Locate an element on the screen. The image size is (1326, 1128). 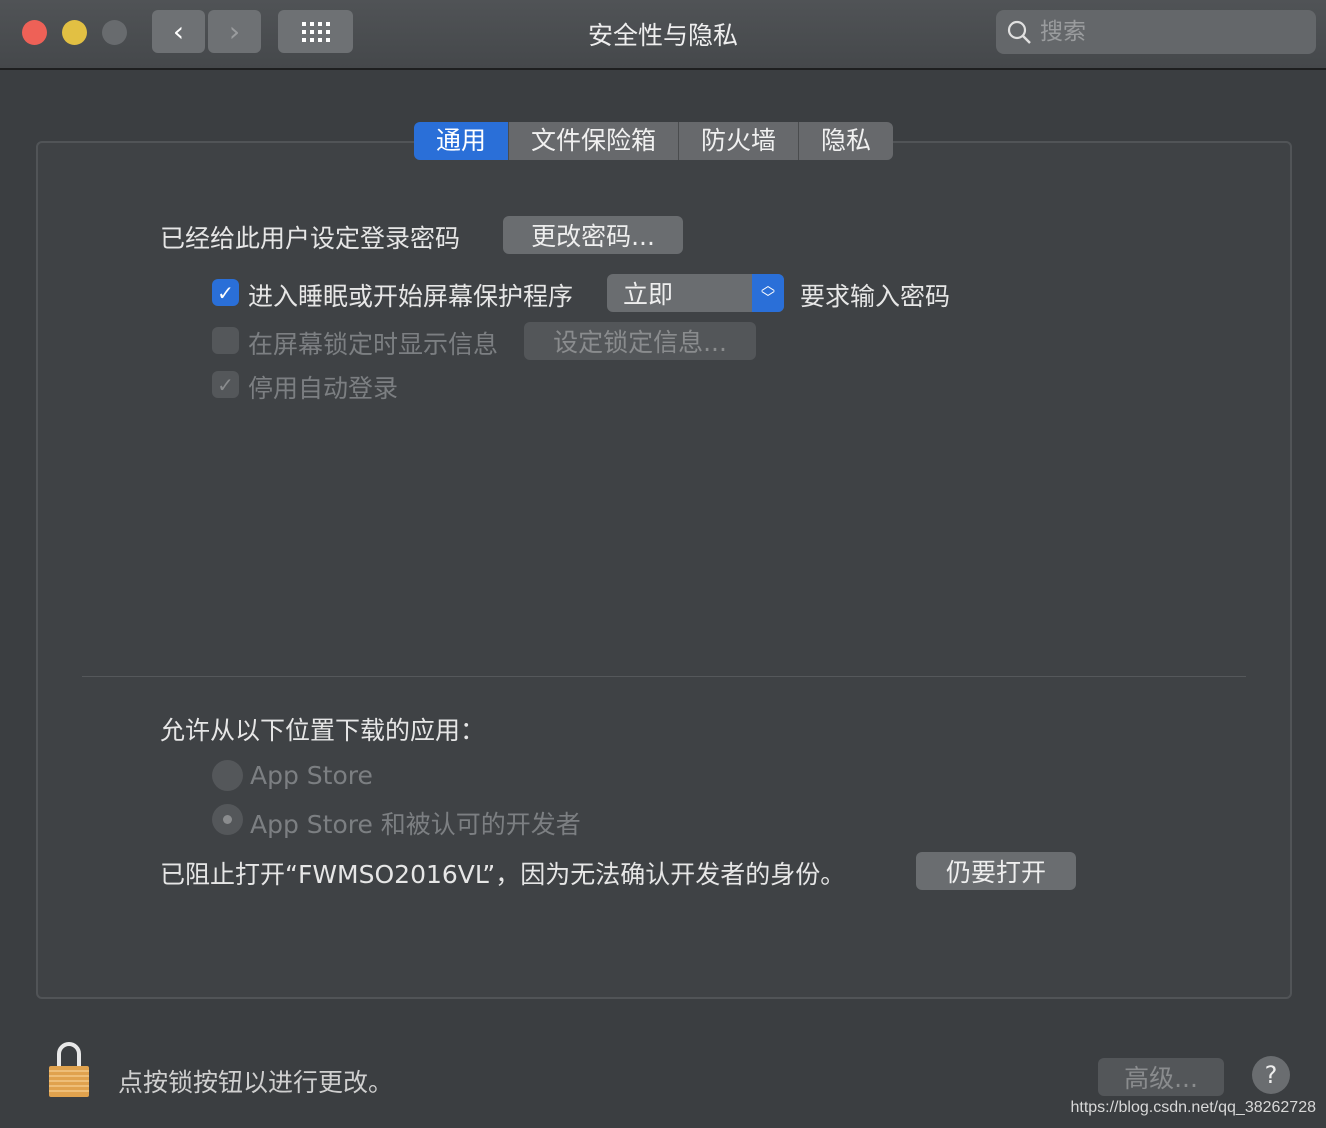
show-message-checkbox is located at coordinates (225, 340).